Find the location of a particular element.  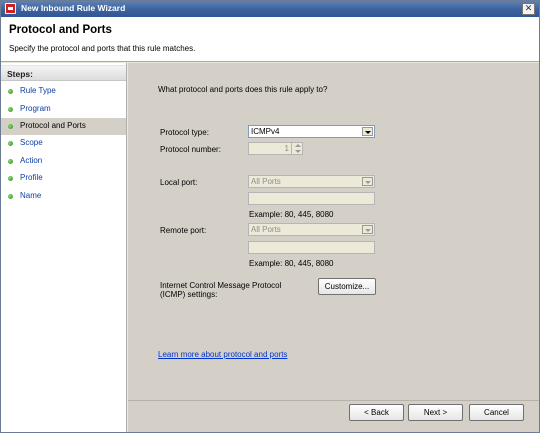

local-port-label: Local port: is located at coordinates (179, 182).